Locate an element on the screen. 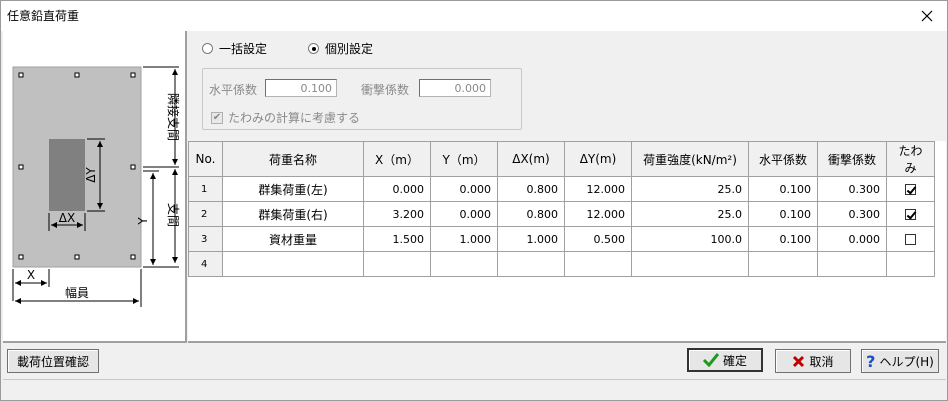  cell-strength is located at coordinates (690, 264).